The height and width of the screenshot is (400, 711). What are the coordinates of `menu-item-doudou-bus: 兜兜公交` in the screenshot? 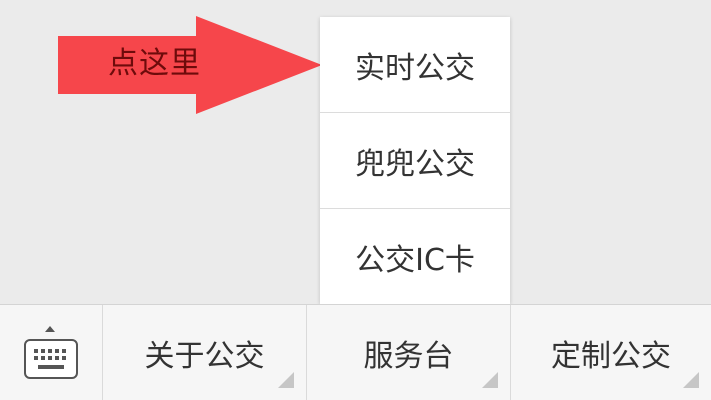 It's located at (415, 160).